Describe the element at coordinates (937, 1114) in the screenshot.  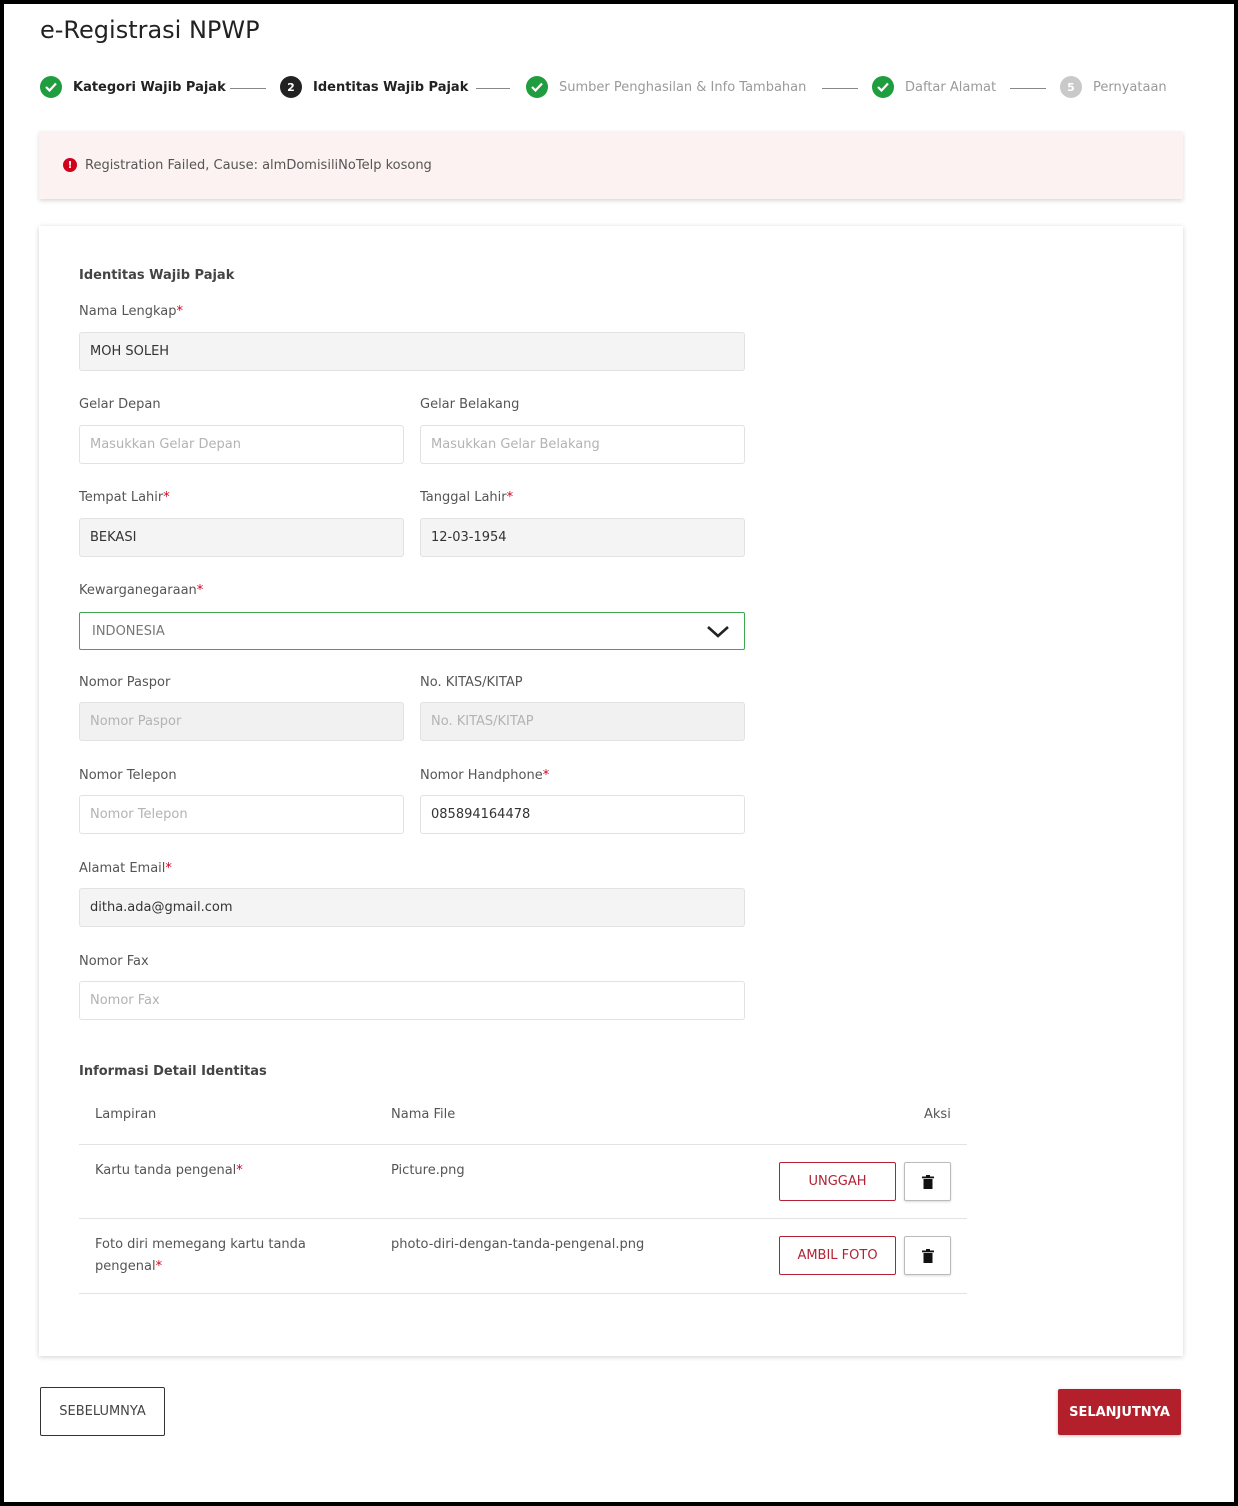
I see `column-header-aksi: Aksi` at that location.